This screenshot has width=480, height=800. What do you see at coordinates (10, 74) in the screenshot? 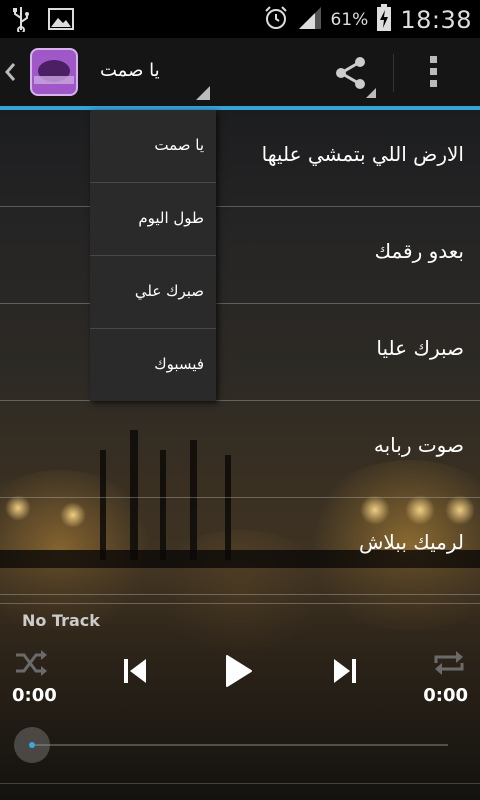
I see `back-chevron-icon` at bounding box center [10, 74].